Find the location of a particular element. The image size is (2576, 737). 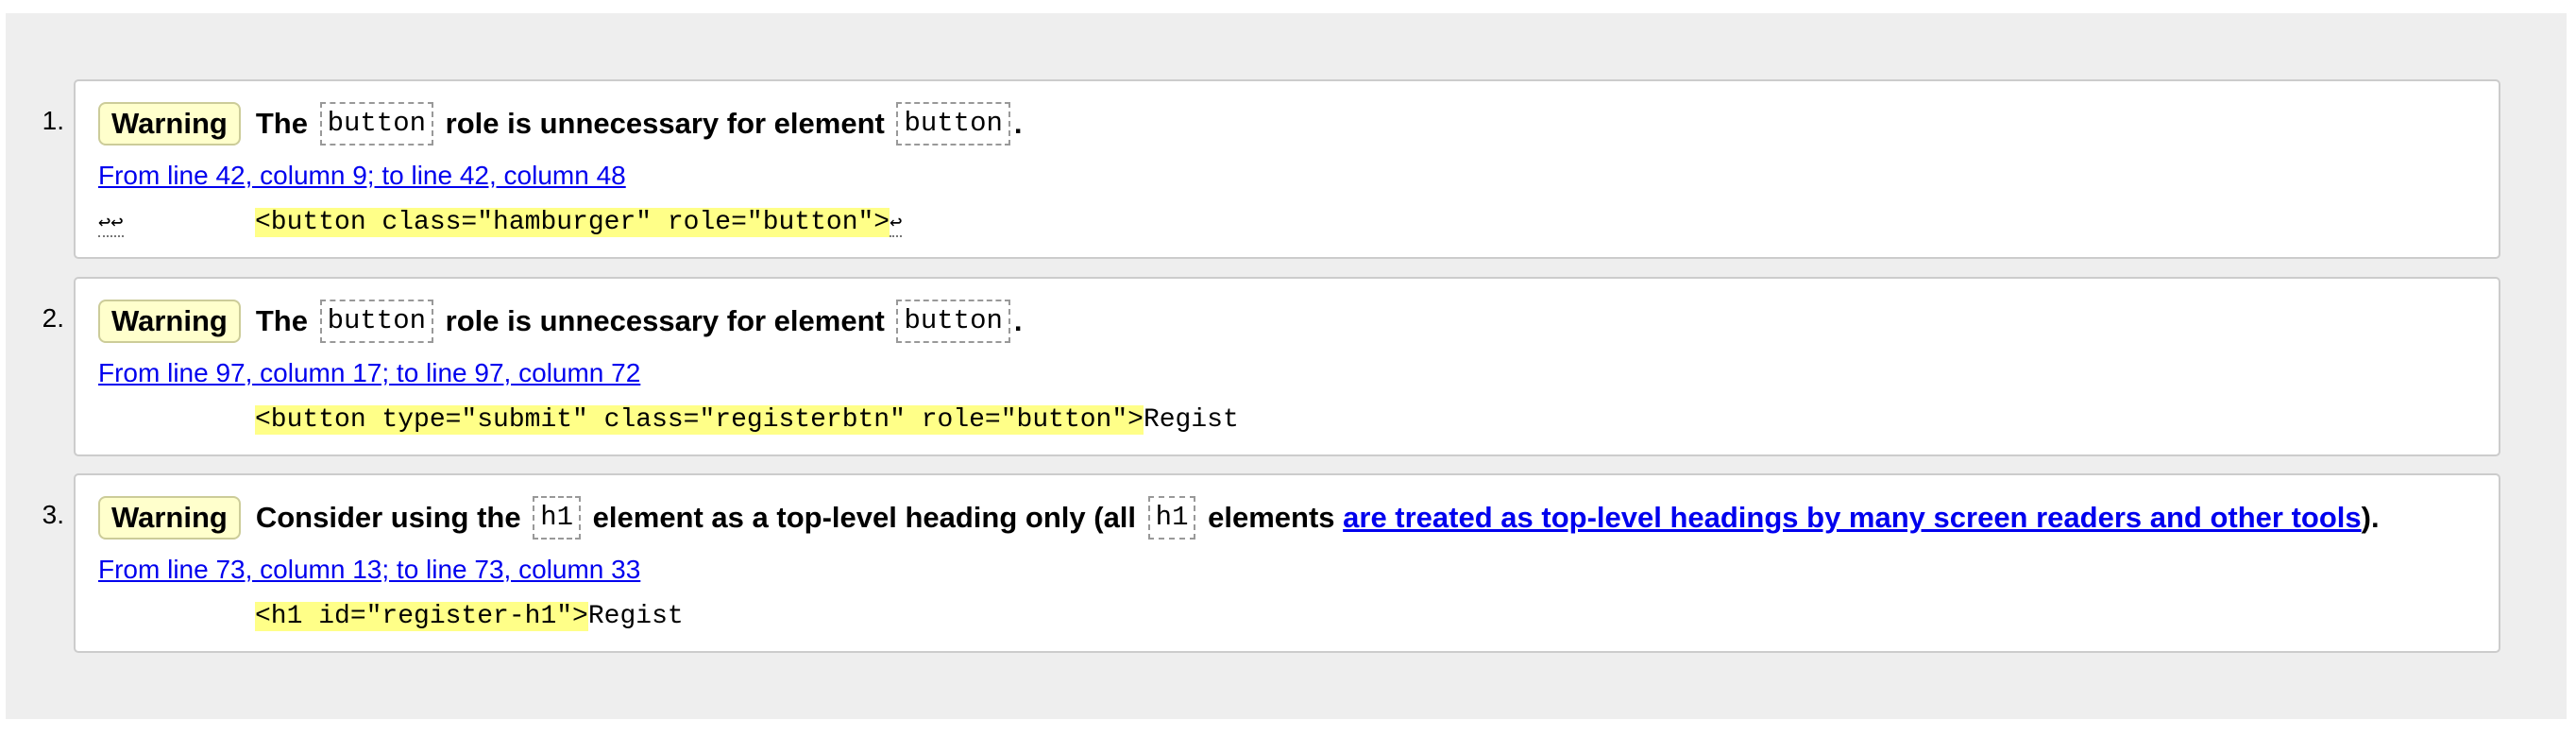

headline-text: element as a top-level heading only (all is located at coordinates (864, 517).